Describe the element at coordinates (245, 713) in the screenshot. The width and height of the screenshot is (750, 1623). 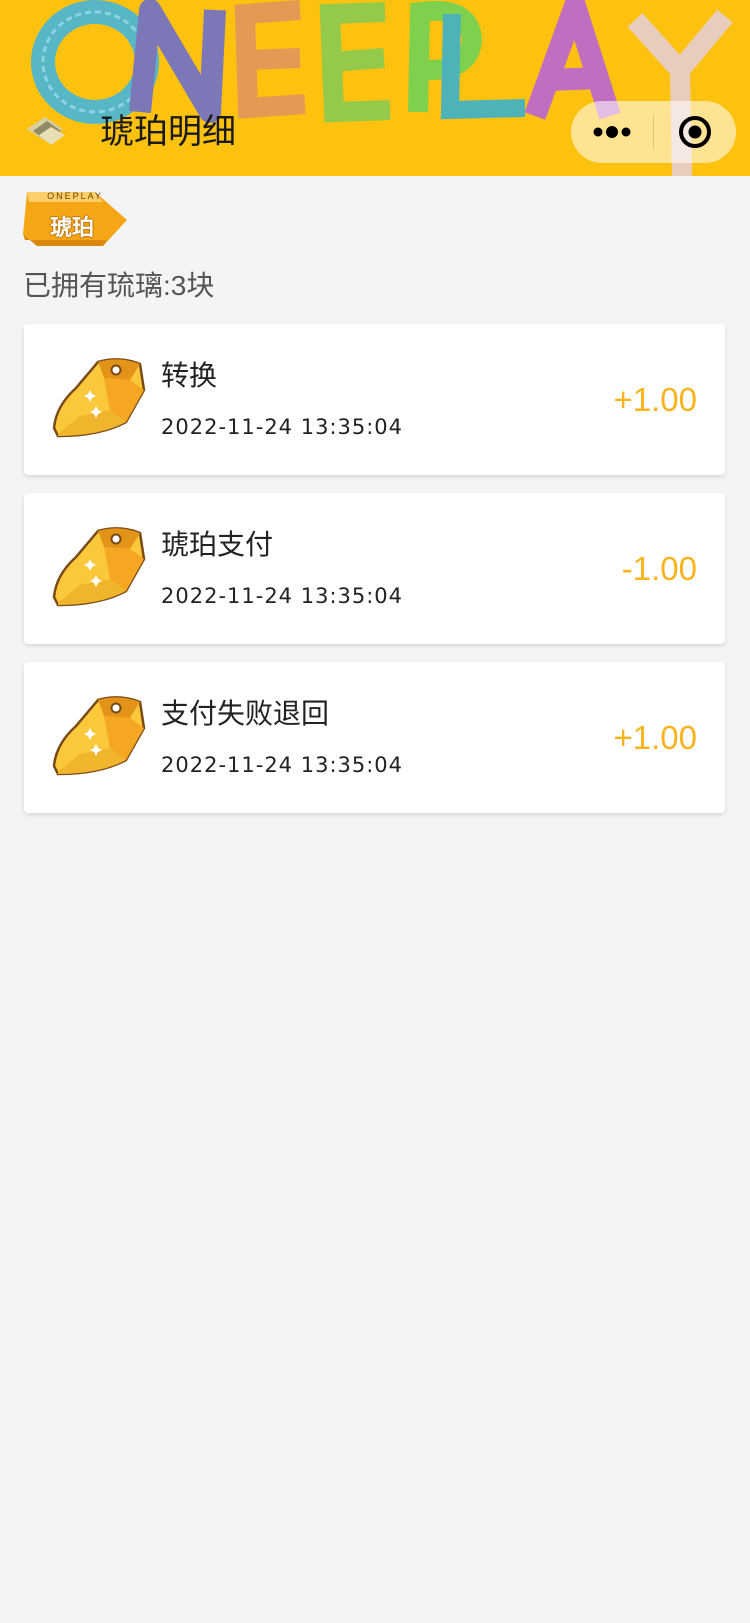
I see `record-name: 支付失败退回` at that location.